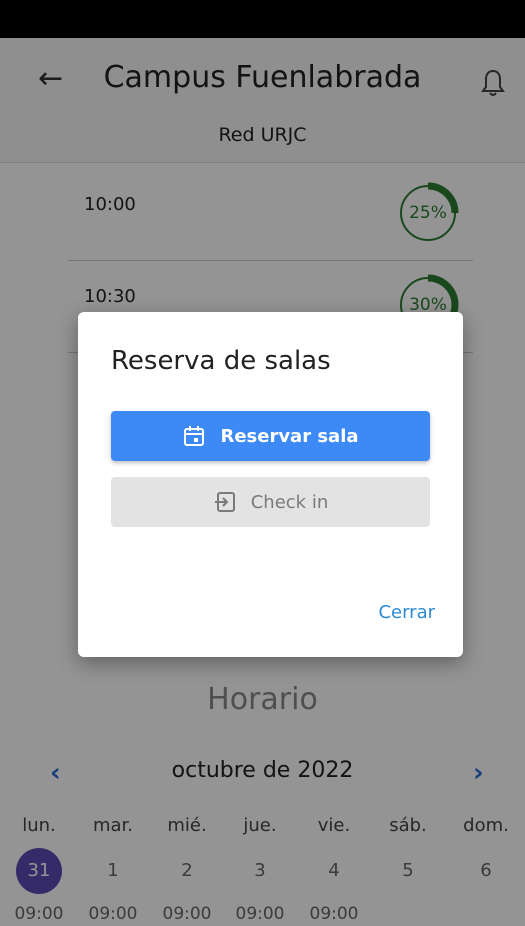 The width and height of the screenshot is (525, 926). Describe the element at coordinates (224, 502) in the screenshot. I see `checkin-icon` at that location.